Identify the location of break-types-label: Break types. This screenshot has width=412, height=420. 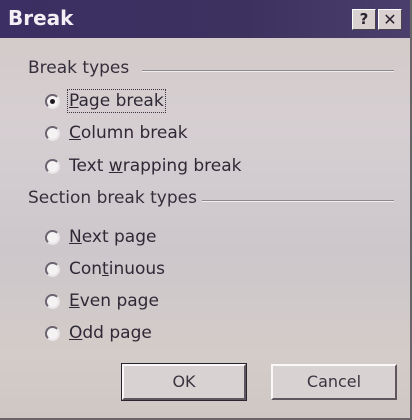
(79, 68).